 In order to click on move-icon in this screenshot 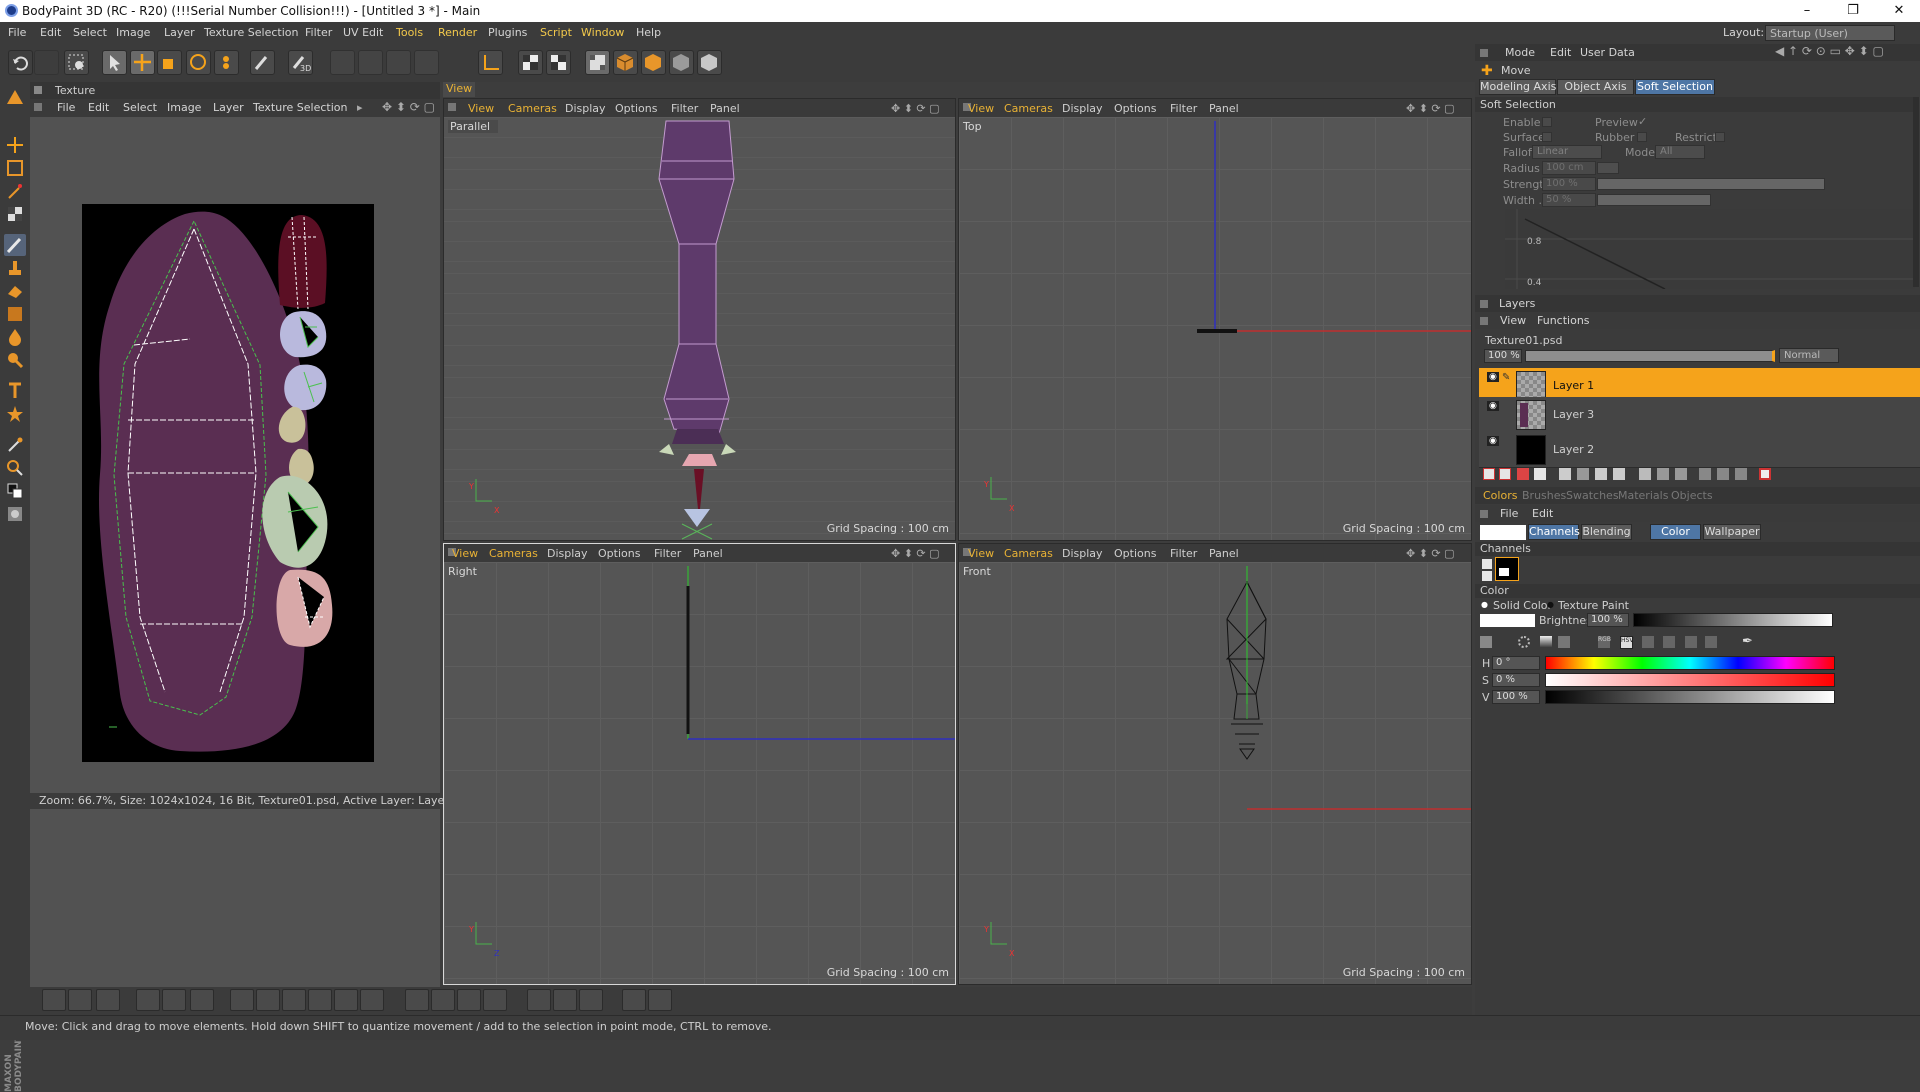, I will do `click(15, 145)`.